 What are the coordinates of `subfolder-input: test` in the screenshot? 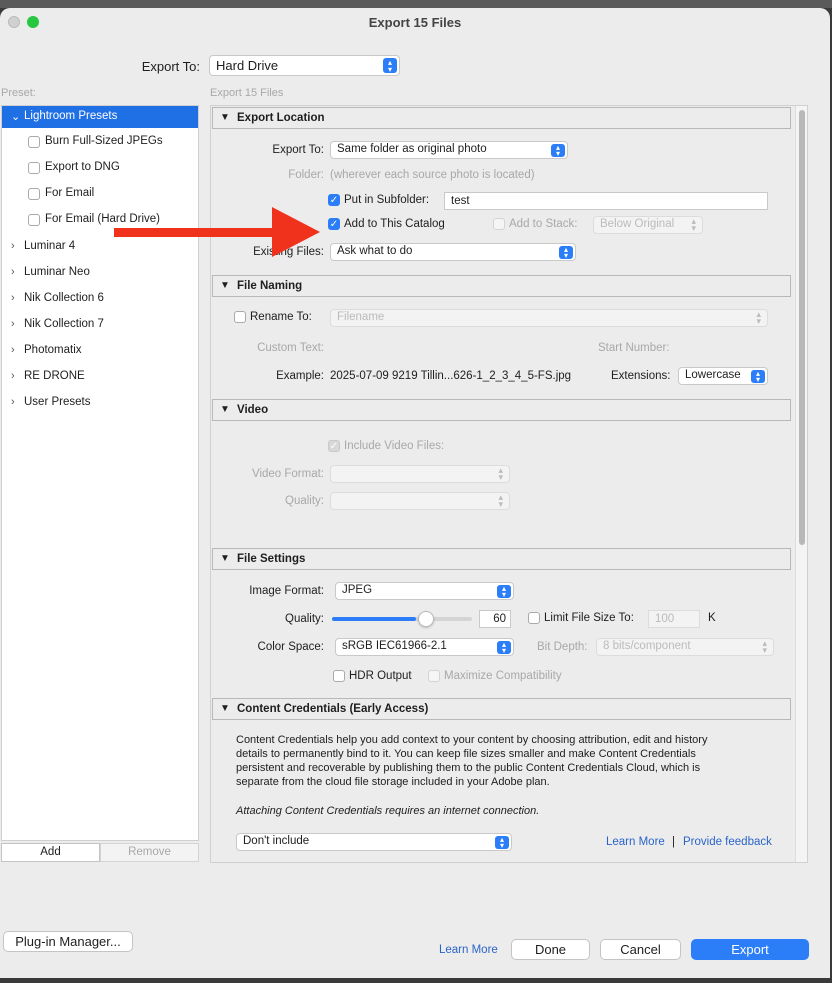 It's located at (606, 201).